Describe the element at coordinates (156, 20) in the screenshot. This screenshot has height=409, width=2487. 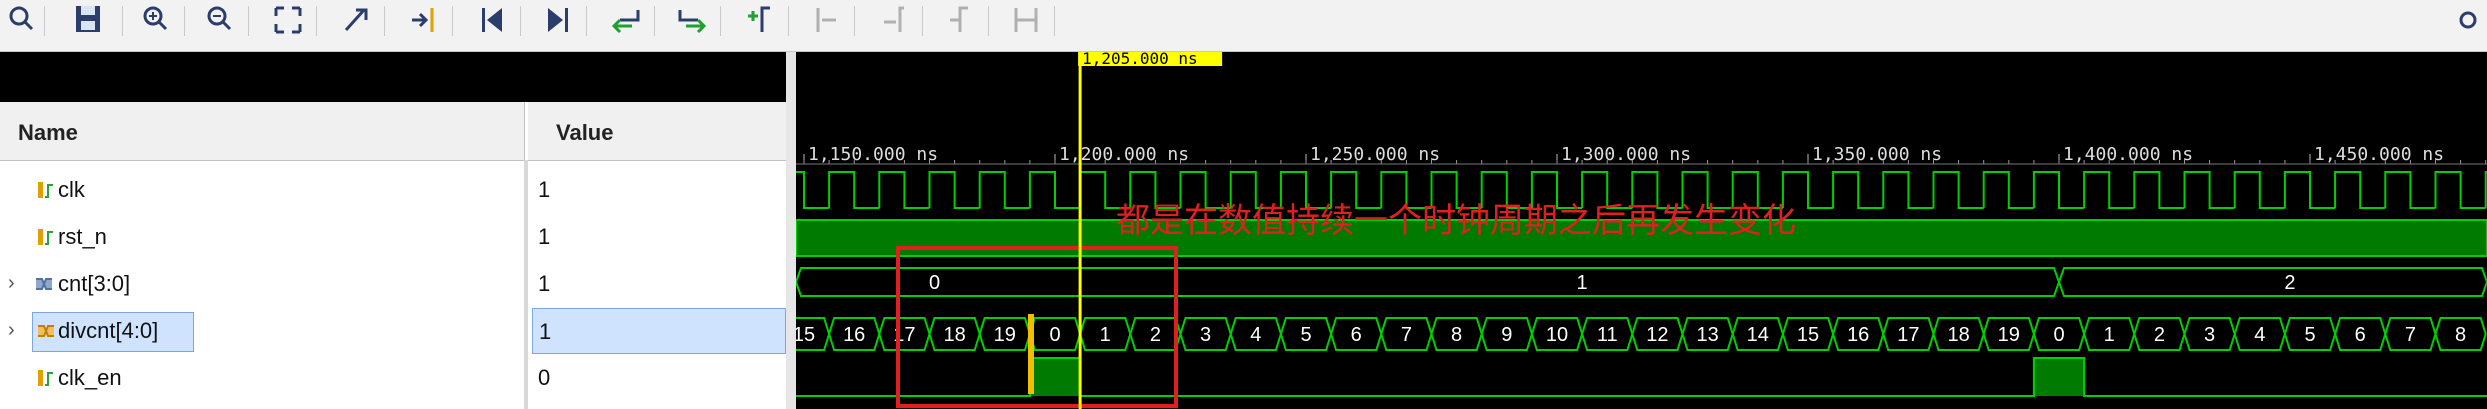
I see `zoom-in-icon` at that location.